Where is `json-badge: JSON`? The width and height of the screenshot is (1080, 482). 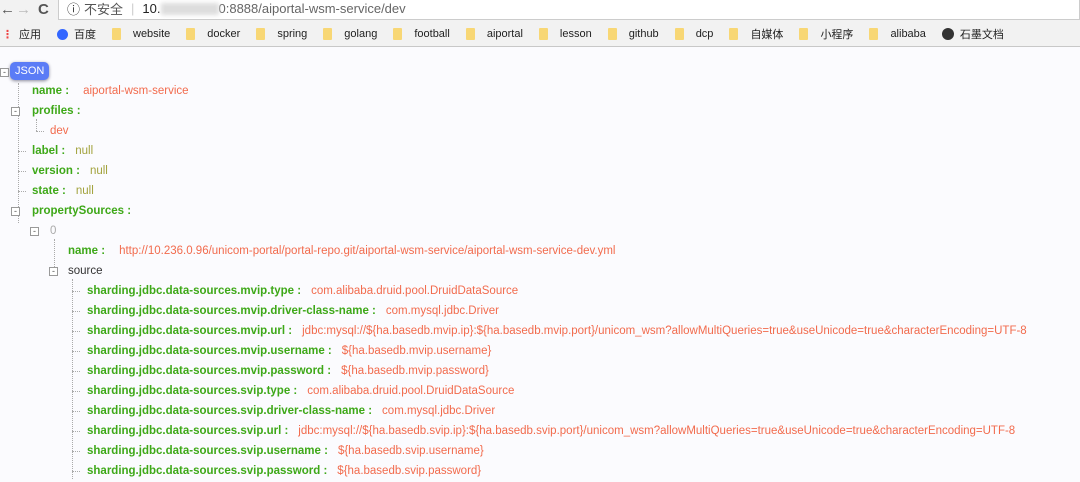 json-badge: JSON is located at coordinates (30, 71).